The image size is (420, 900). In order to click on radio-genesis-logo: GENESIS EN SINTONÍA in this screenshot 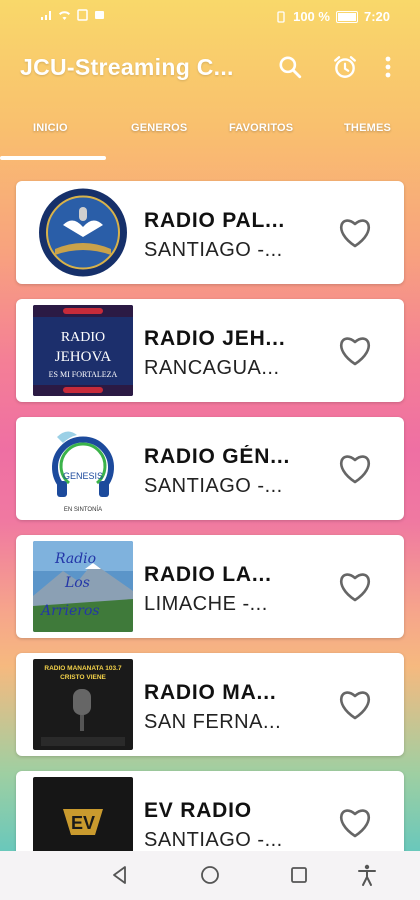, I will do `click(83, 468)`.